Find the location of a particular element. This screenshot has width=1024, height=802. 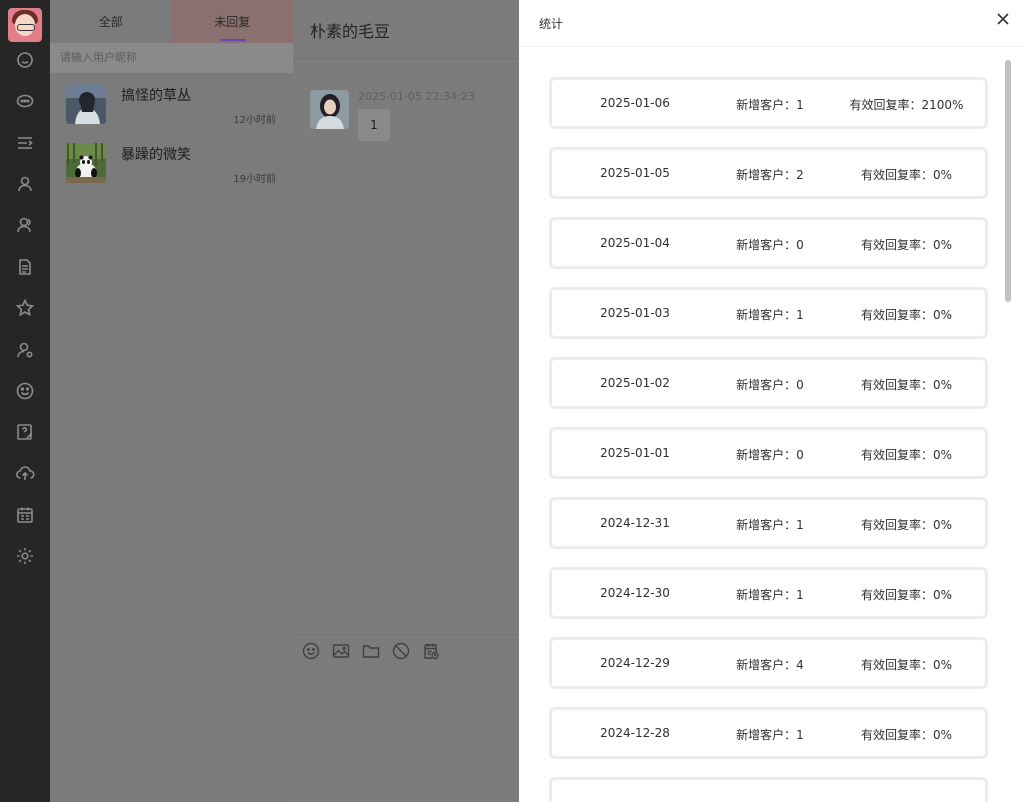

user-settings-icon is located at coordinates (25, 350).